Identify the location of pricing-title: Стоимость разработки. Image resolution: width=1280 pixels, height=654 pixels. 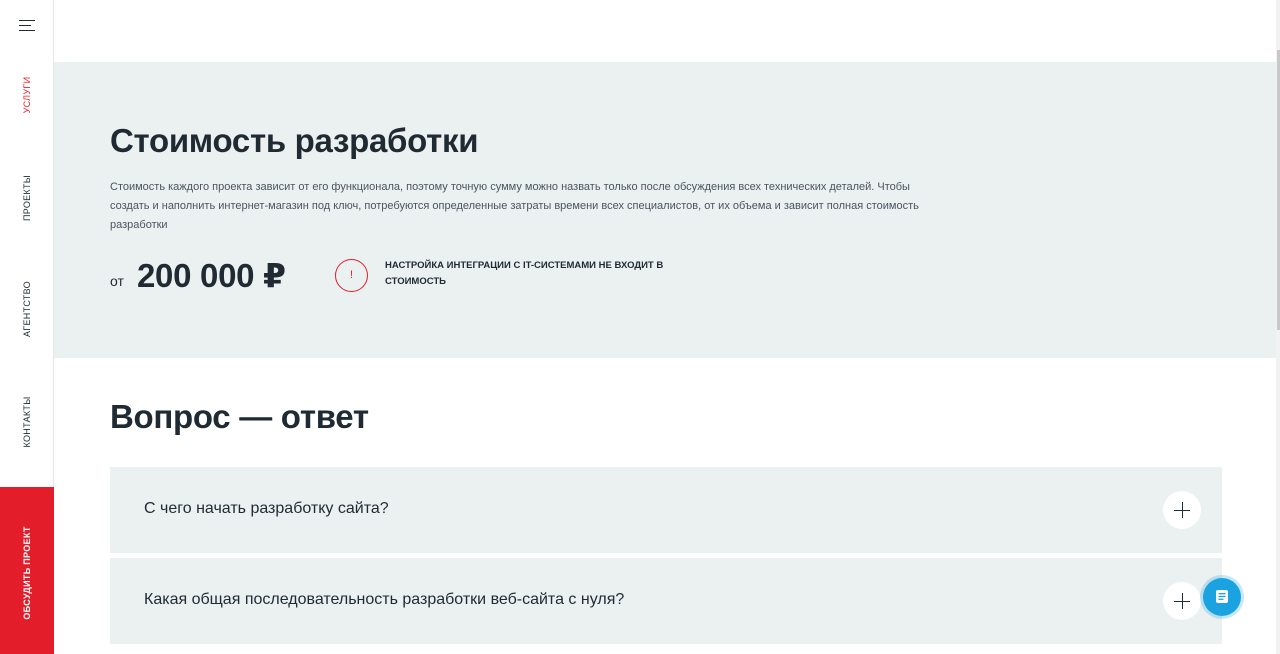
(294, 140).